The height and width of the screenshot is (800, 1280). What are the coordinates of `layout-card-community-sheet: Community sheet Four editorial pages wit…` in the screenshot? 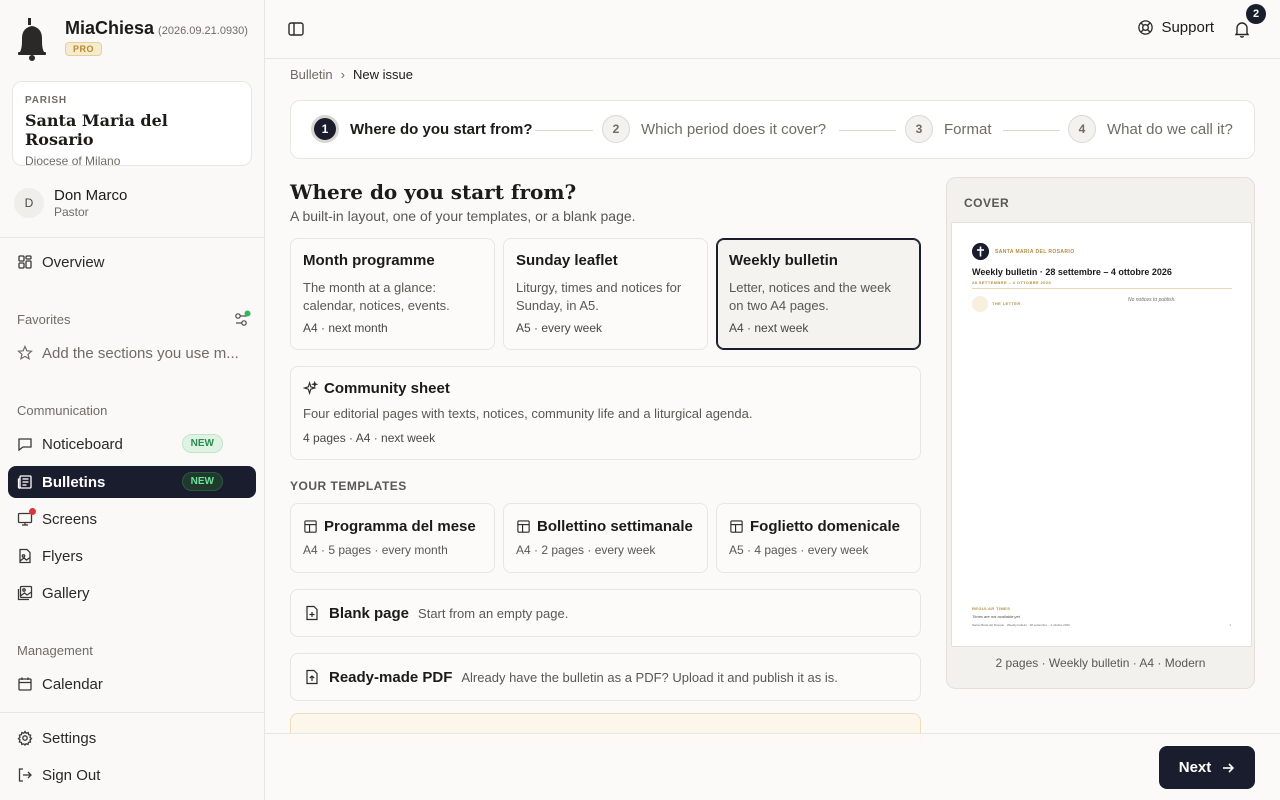 It's located at (605, 413).